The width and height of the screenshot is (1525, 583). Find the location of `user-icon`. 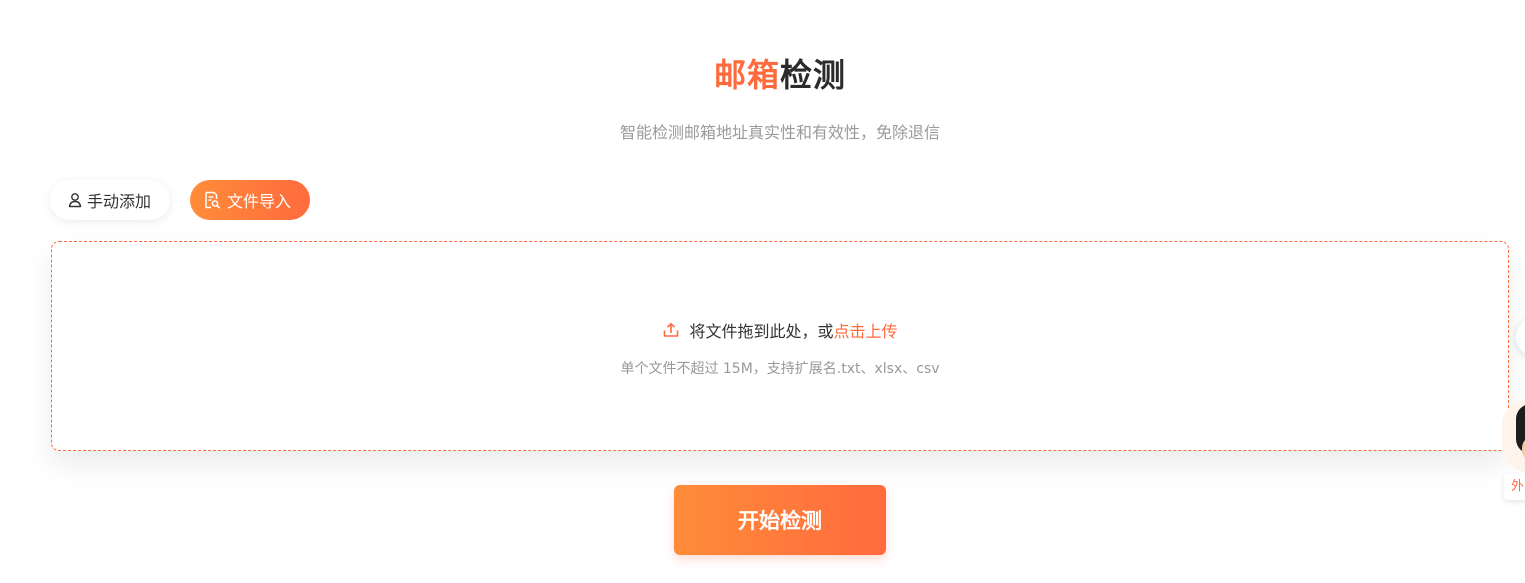

user-icon is located at coordinates (75, 200).